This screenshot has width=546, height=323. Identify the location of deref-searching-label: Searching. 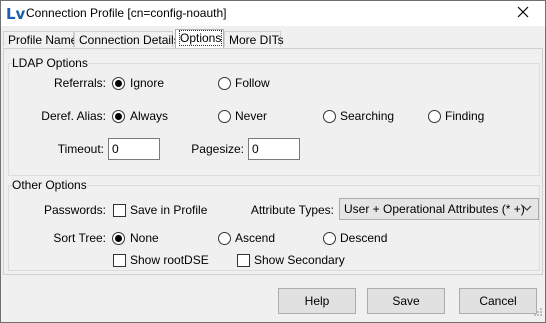
(367, 116).